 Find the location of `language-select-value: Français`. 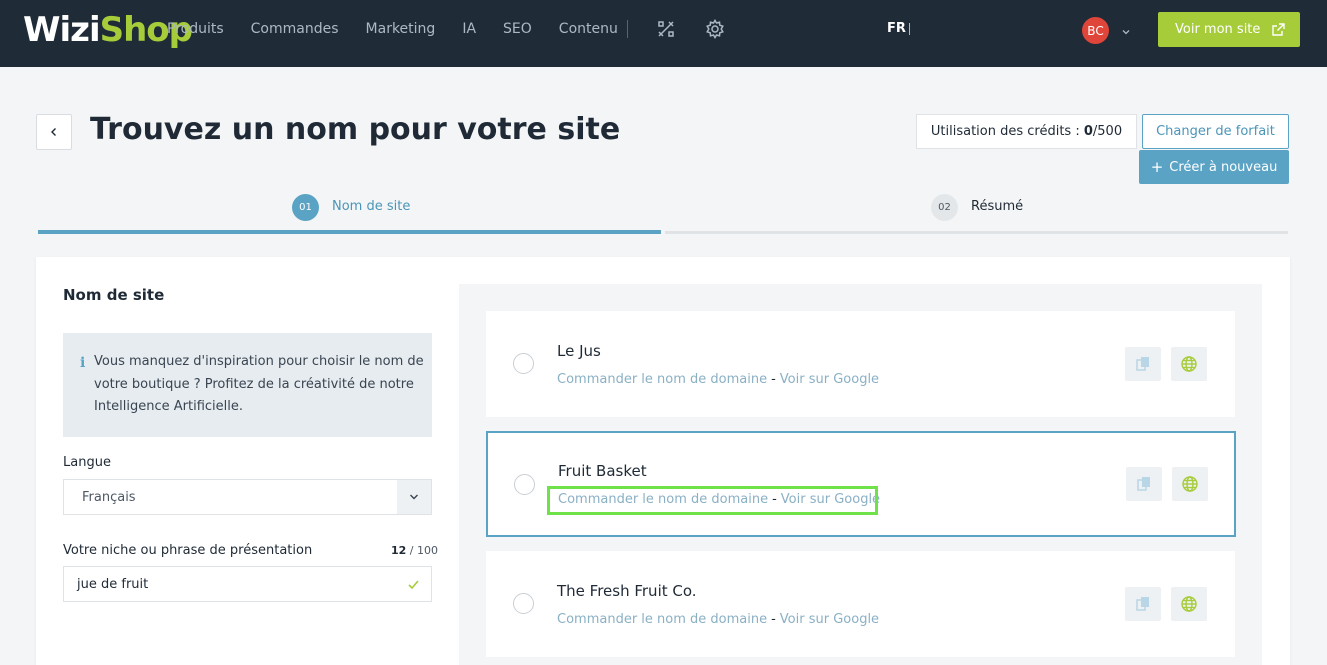

language-select-value: Français is located at coordinates (109, 497).